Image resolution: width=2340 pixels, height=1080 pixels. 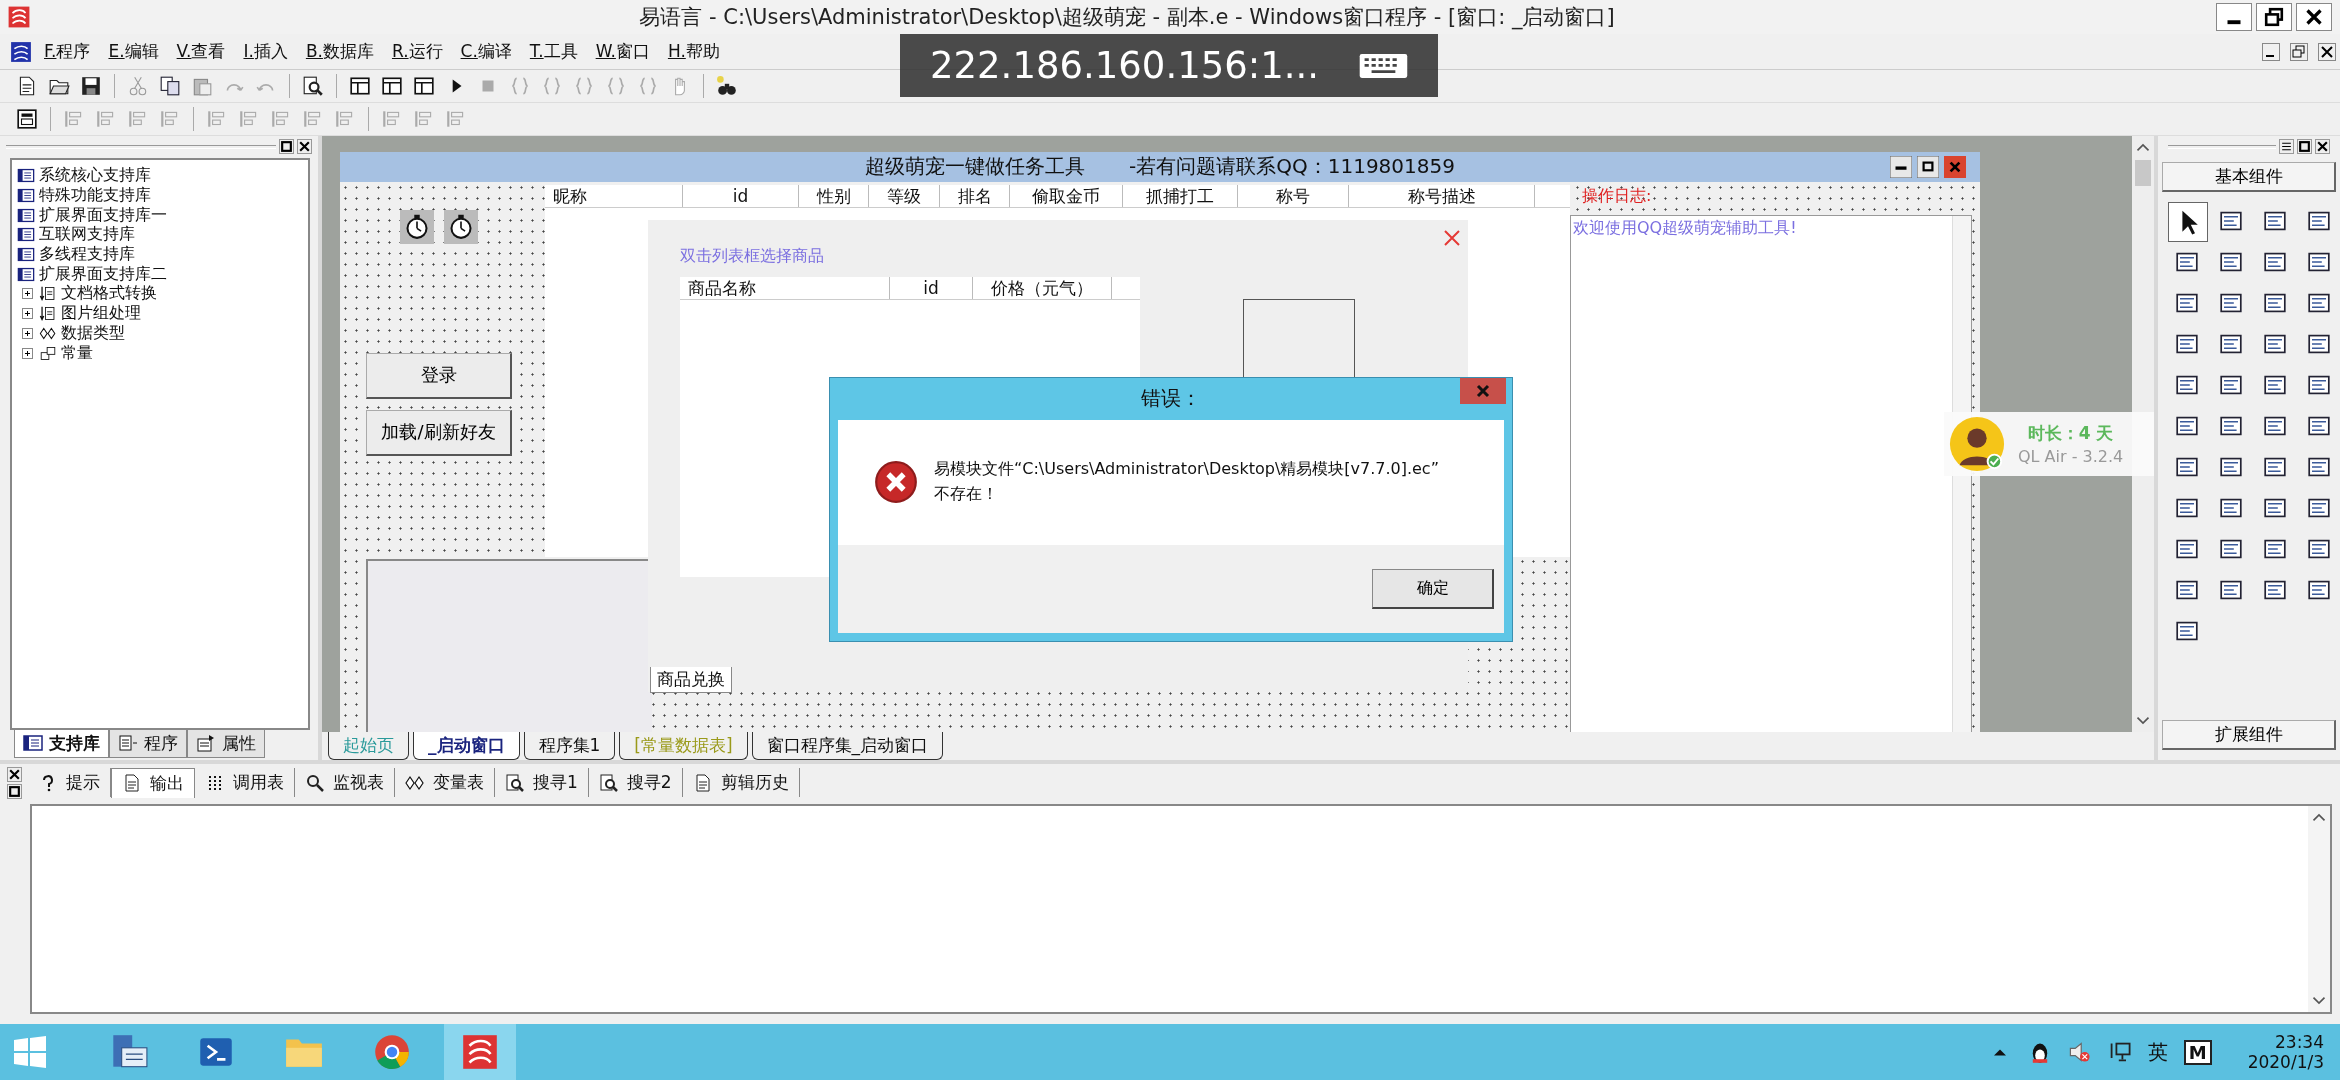 What do you see at coordinates (785, 288) in the screenshot?
I see `column-header: 商品名称` at bounding box center [785, 288].